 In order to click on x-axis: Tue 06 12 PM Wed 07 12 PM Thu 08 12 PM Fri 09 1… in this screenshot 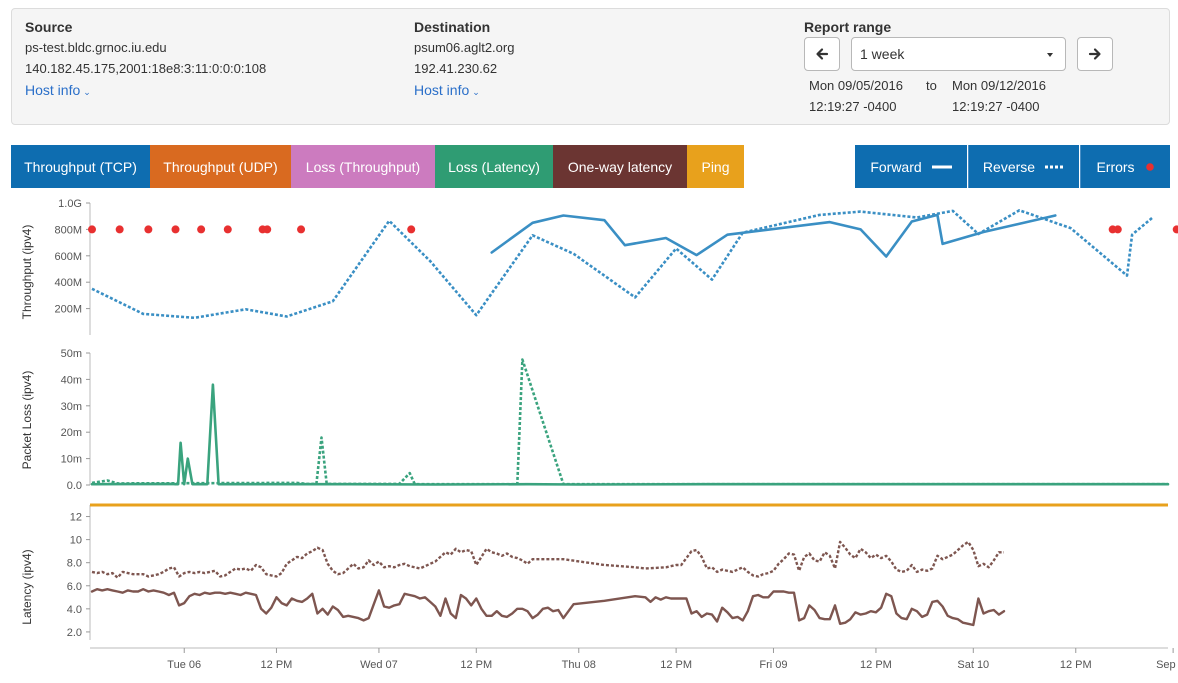, I will do `click(634, 659)`.